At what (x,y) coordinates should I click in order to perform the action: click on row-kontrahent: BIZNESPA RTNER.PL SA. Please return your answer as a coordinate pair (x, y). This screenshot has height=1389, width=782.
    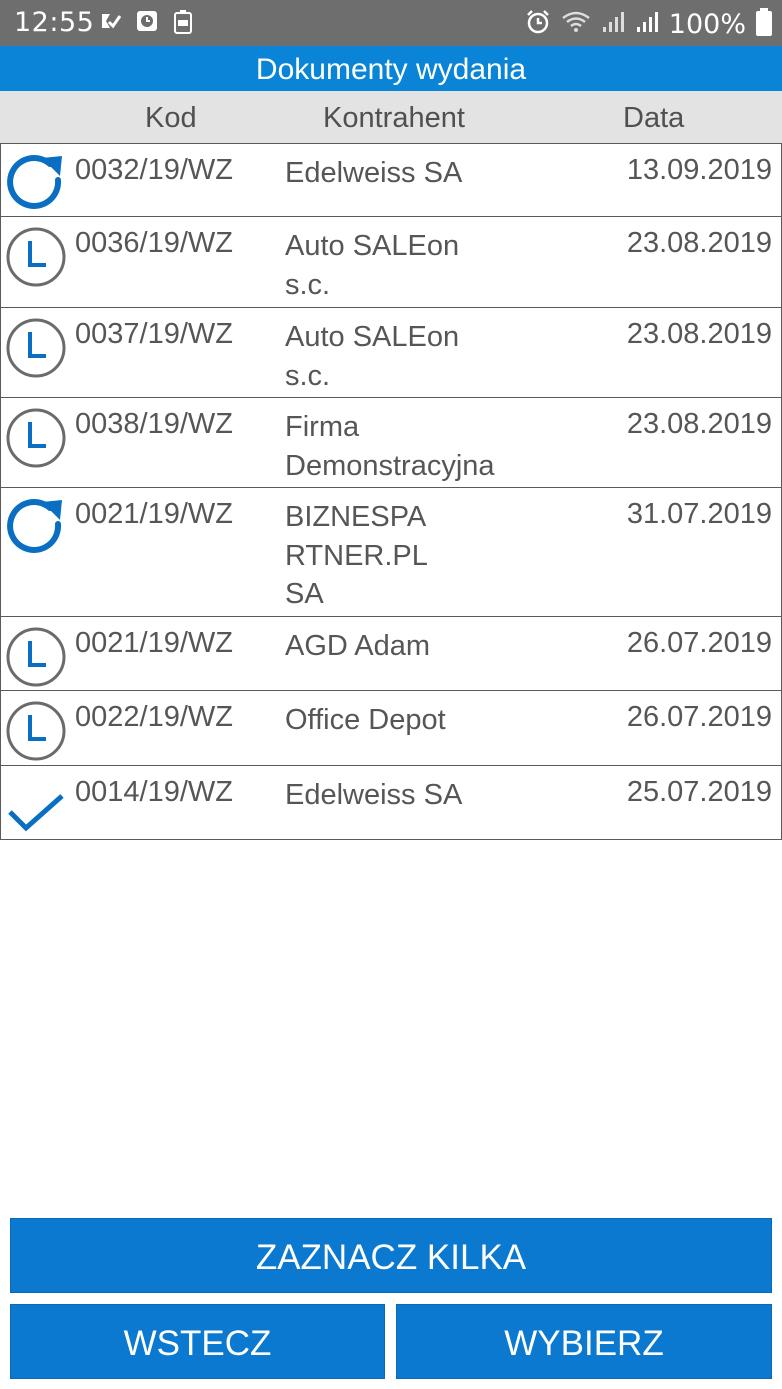
    Looking at the image, I should click on (356, 555).